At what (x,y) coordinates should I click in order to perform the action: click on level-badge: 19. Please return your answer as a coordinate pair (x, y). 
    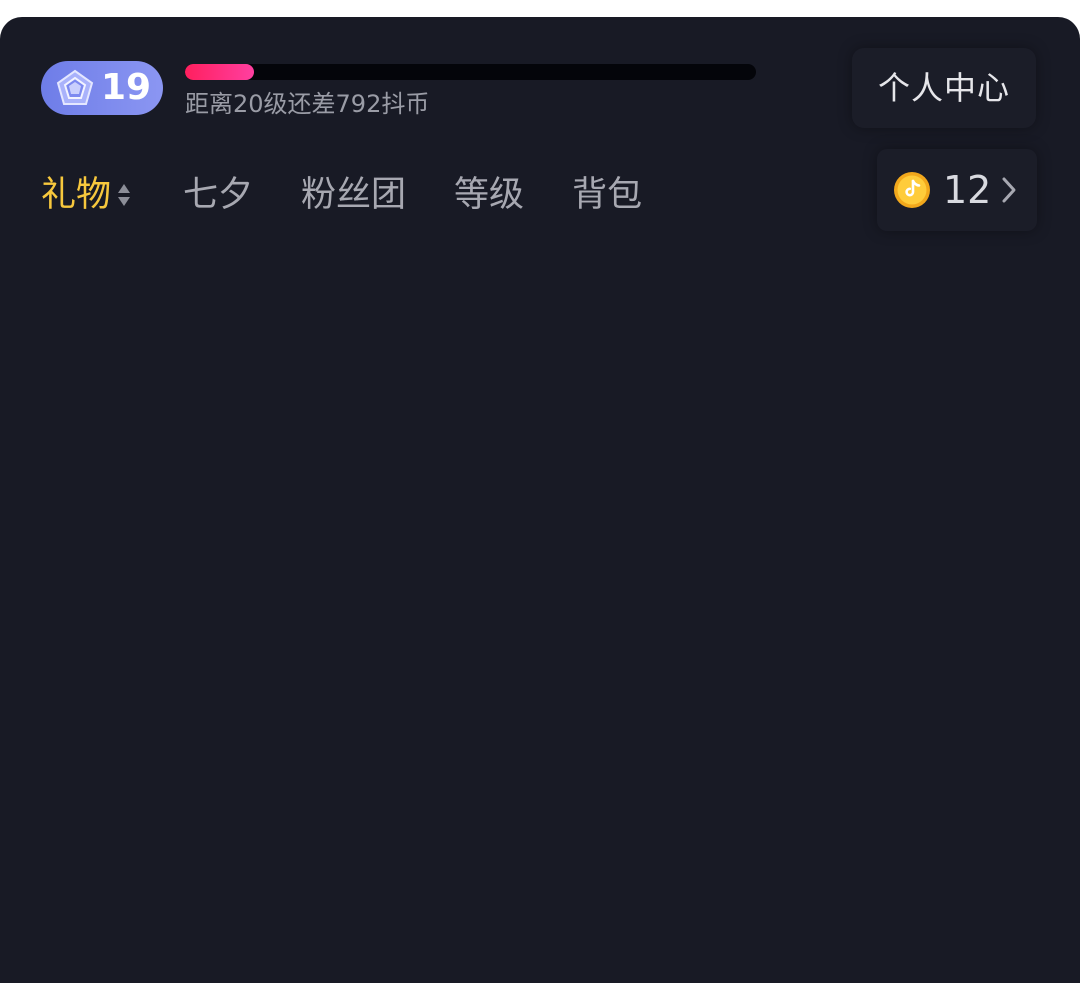
    Looking at the image, I should click on (102, 88).